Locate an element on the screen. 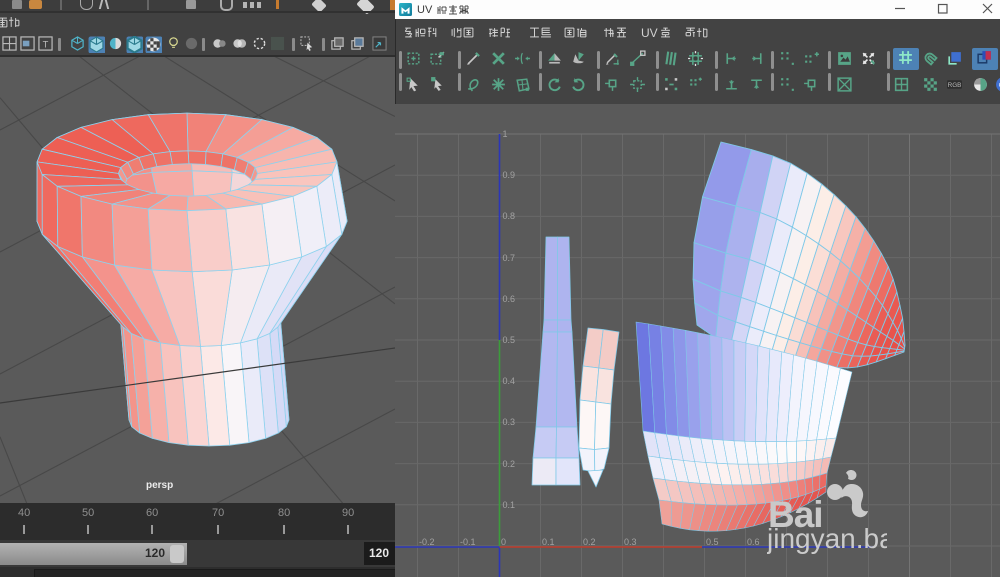 This screenshot has height=577, width=1000. svg-text: 1 is located at coordinates (505, 134).